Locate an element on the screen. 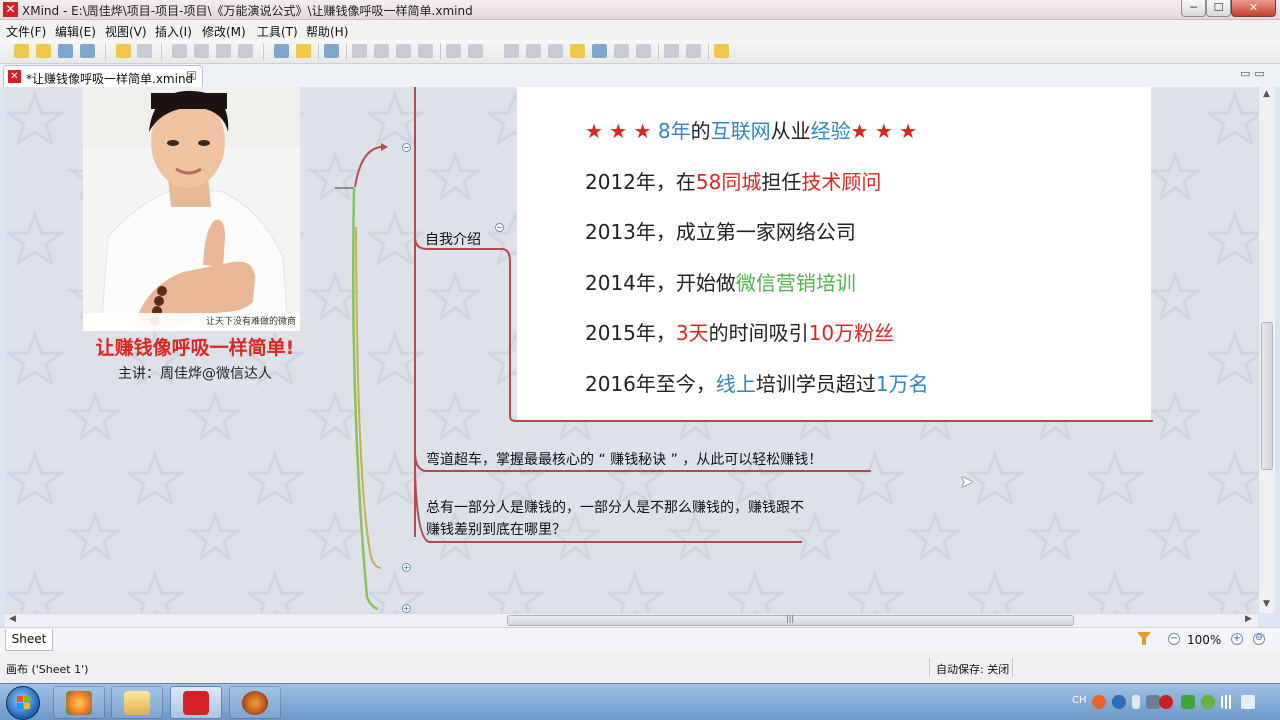 This screenshot has height=720, width=1280. keyboard-icon is located at coordinates (1153, 702).